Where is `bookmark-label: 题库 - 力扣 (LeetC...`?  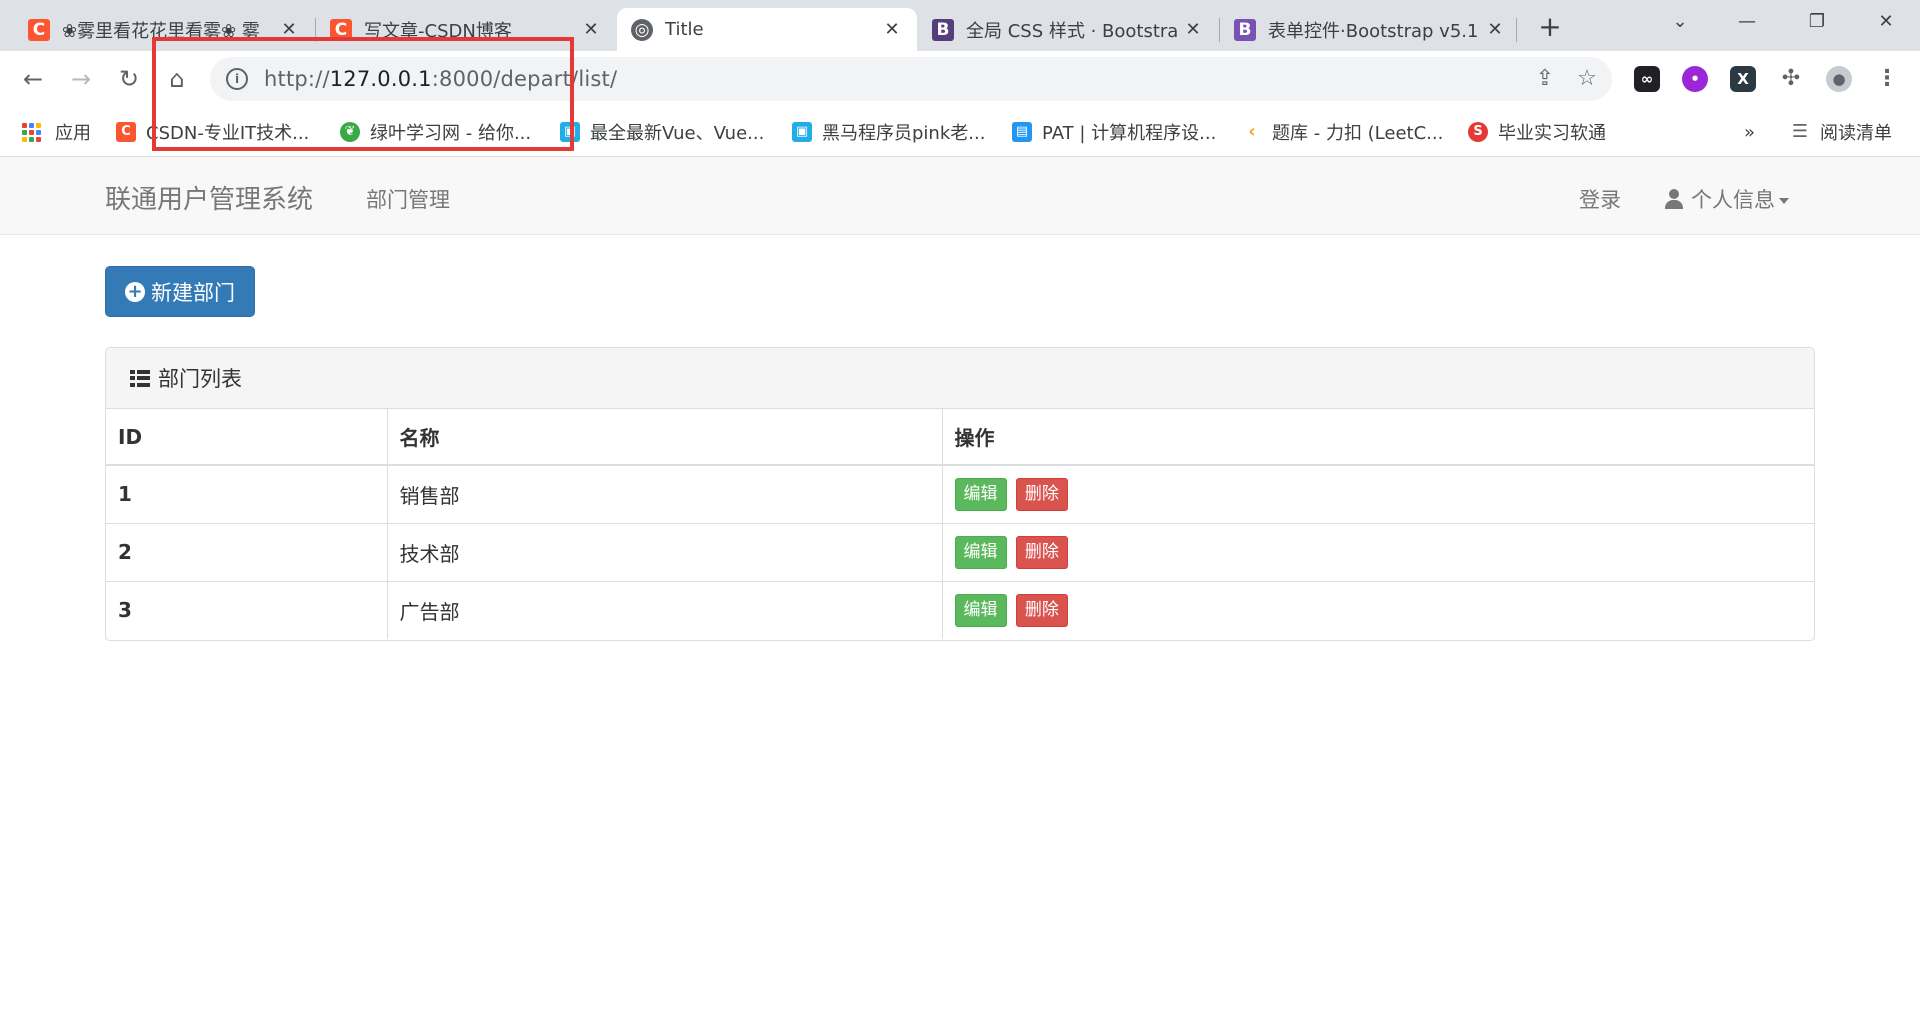 bookmark-label: 题库 - 力扣 (LeetC... is located at coordinates (1358, 133).